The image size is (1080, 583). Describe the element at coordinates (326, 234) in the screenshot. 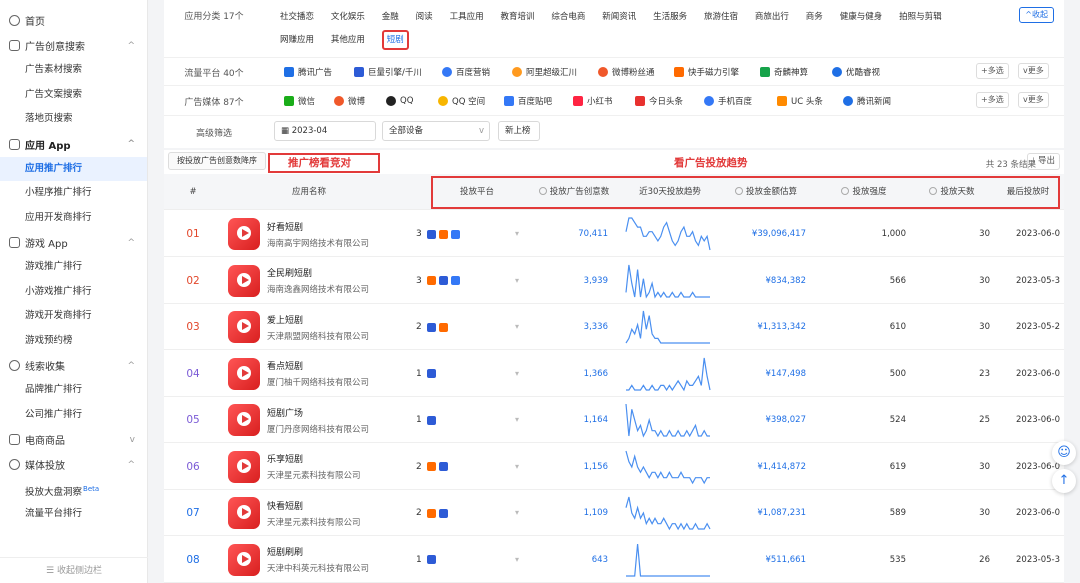

I see `app-cell: 好看短剧 海南高宇网络技术有限公司` at that location.